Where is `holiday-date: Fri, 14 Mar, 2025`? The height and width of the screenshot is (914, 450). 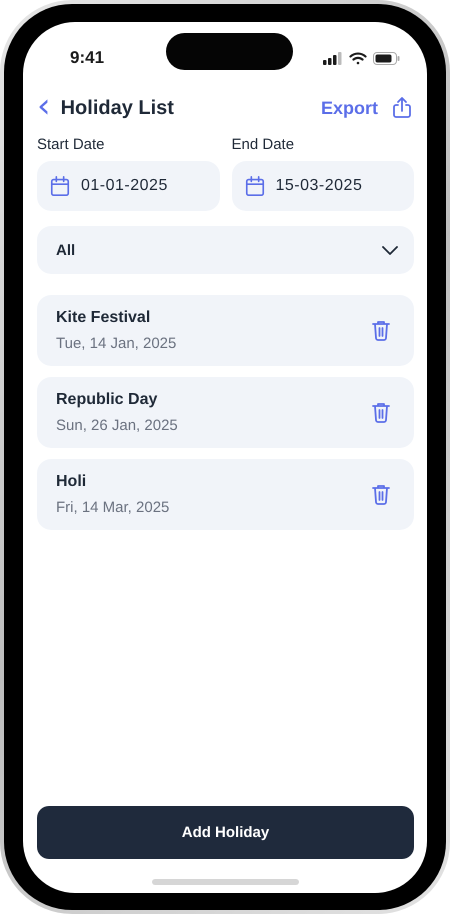 holiday-date: Fri, 14 Mar, 2025 is located at coordinates (113, 507).